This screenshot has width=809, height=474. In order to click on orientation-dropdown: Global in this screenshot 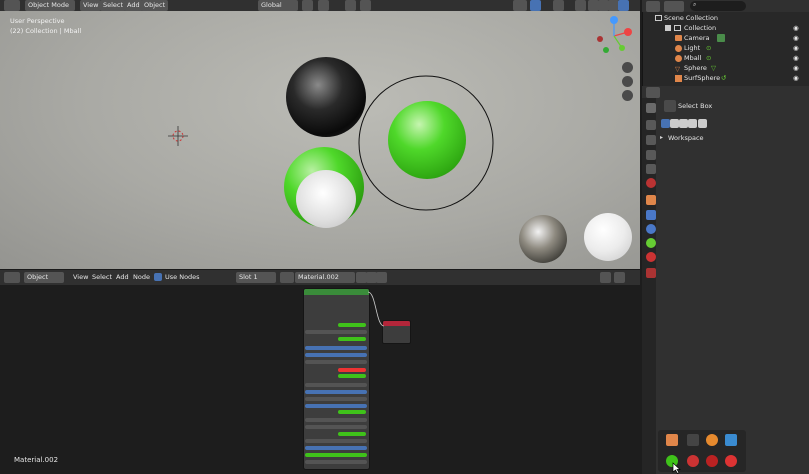, I will do `click(278, 5)`.